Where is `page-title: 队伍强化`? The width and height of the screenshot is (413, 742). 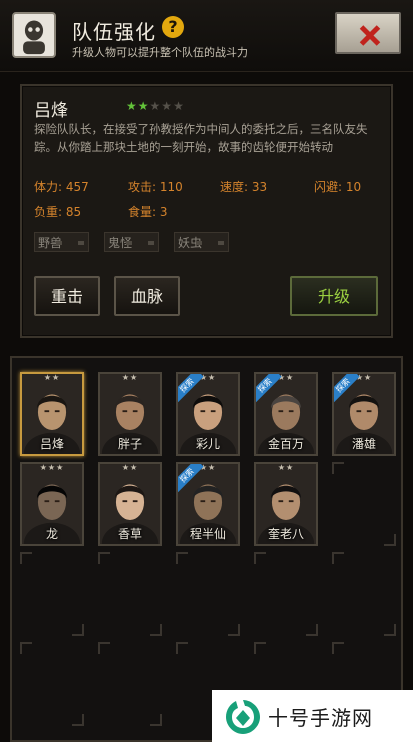 page-title: 队伍强化 is located at coordinates (114, 32).